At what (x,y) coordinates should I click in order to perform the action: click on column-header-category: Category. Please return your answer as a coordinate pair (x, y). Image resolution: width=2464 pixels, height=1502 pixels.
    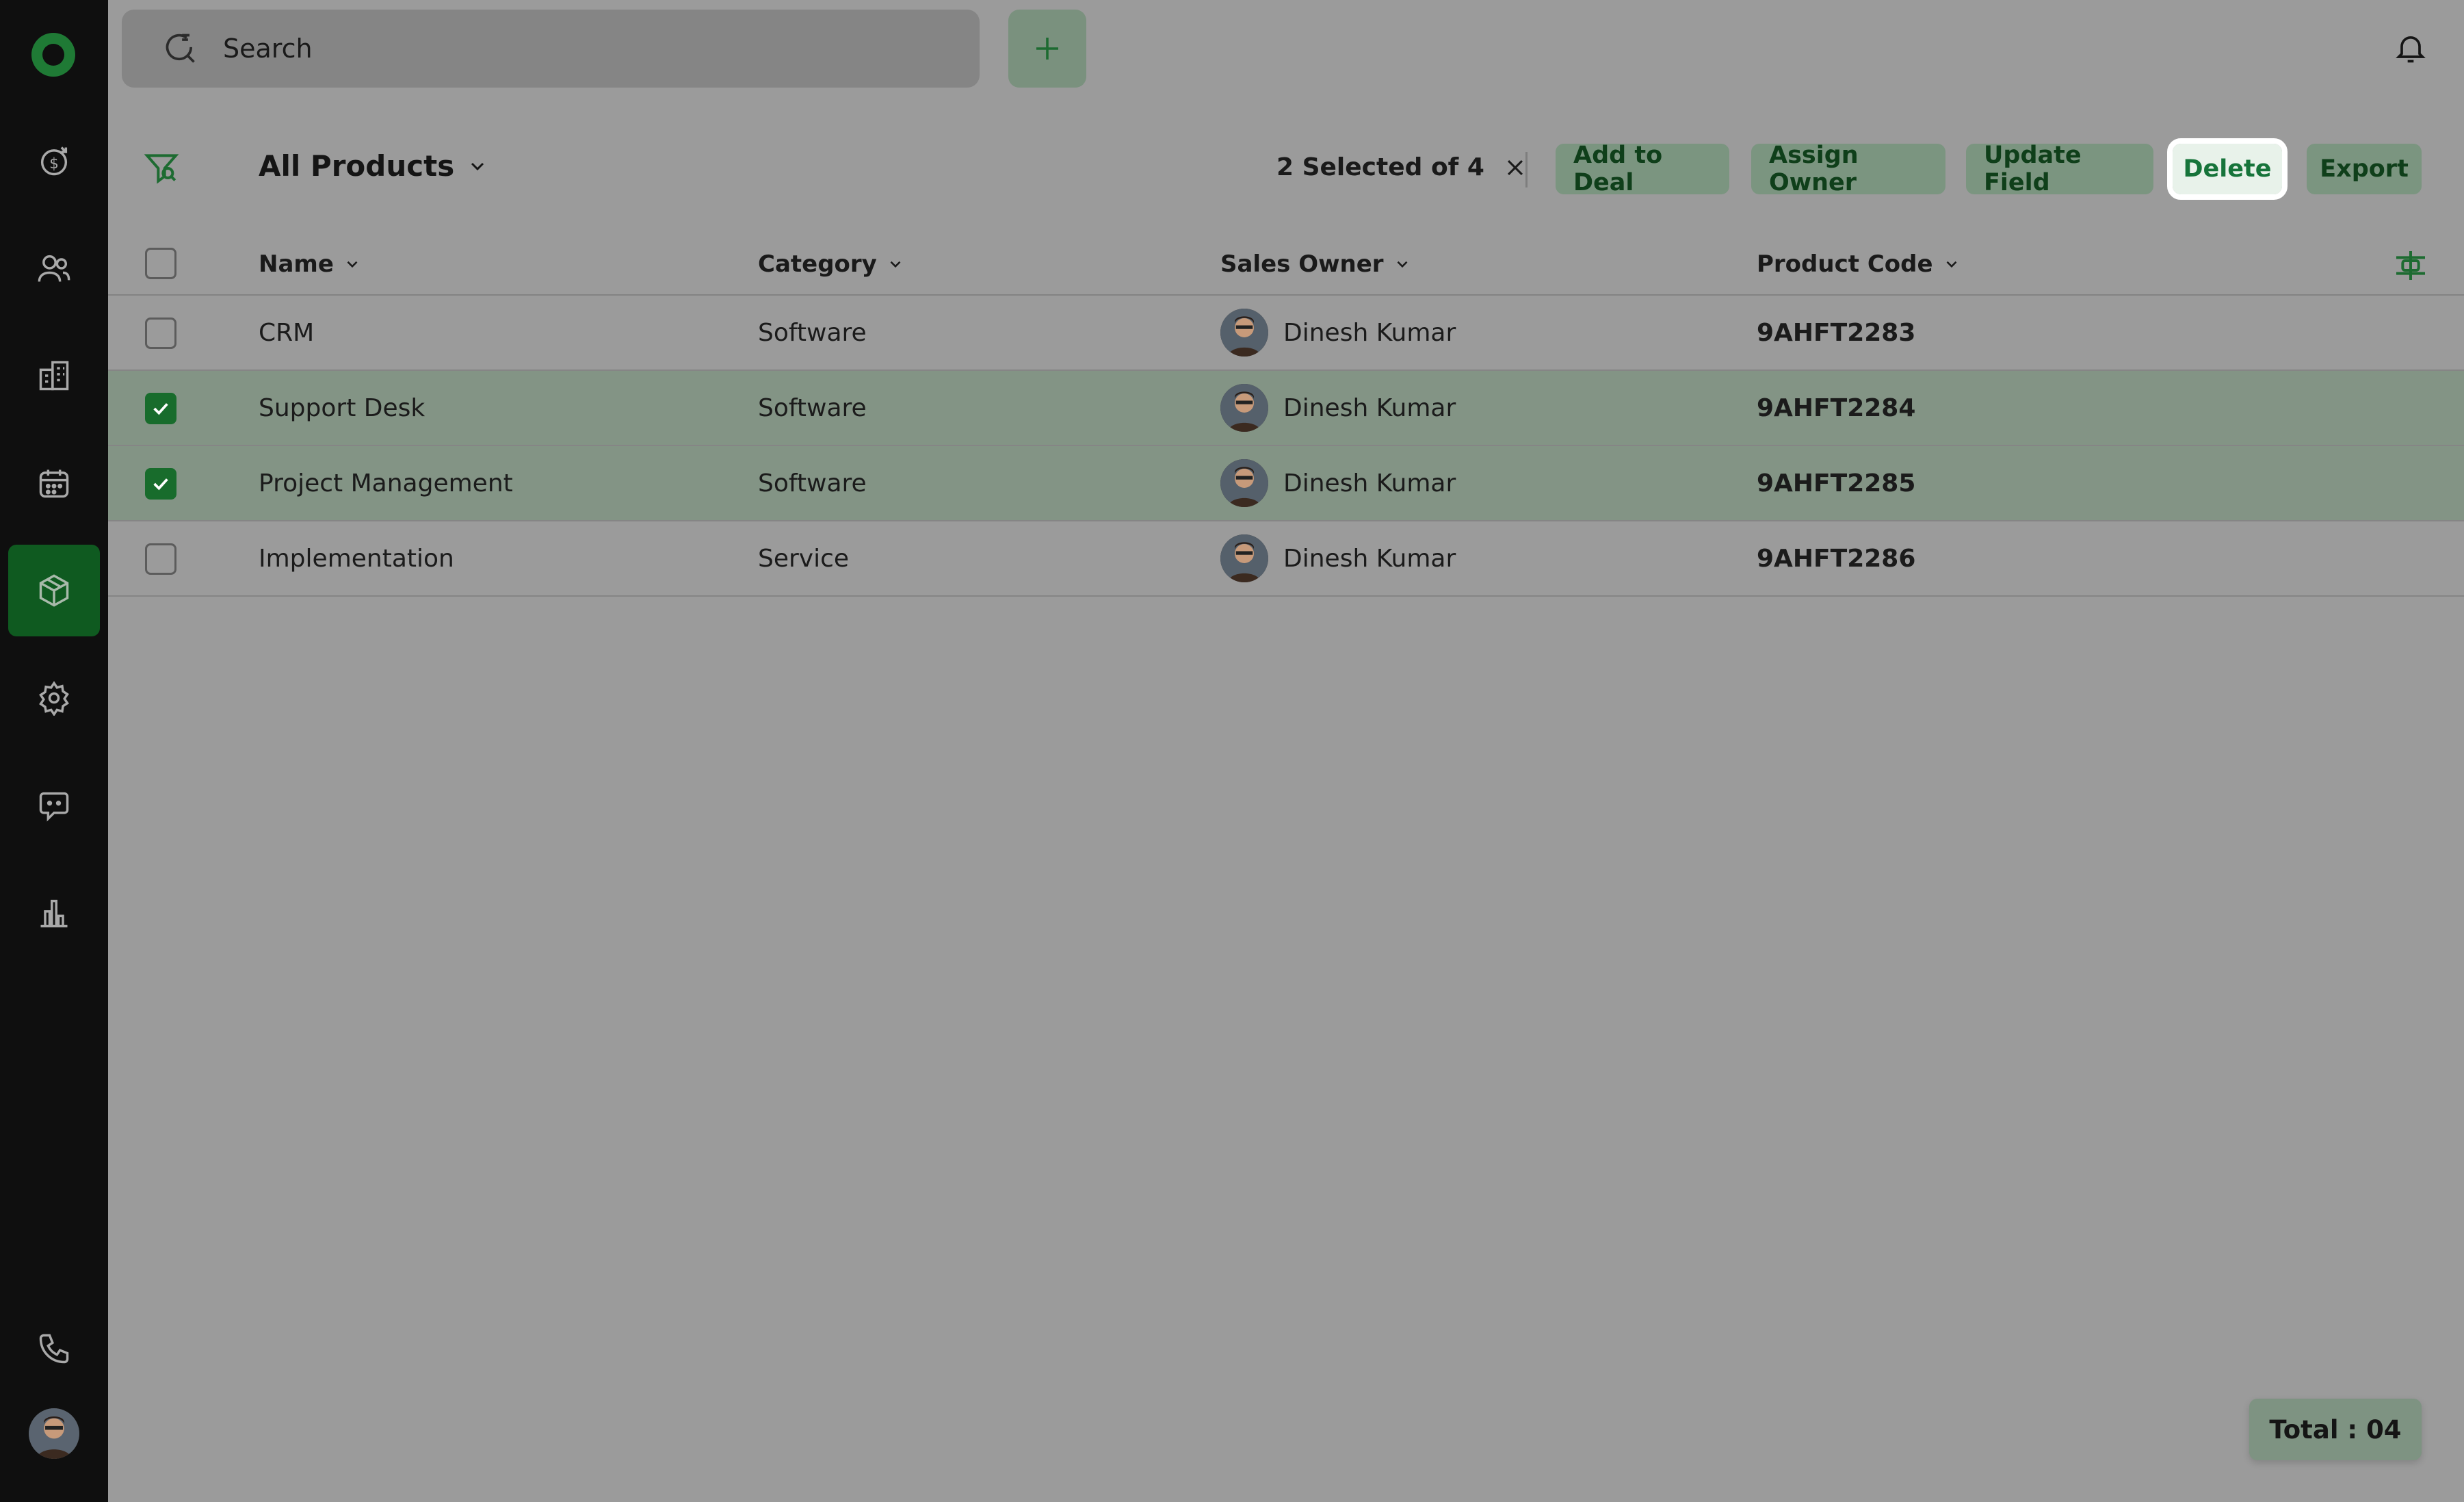
    Looking at the image, I should click on (831, 264).